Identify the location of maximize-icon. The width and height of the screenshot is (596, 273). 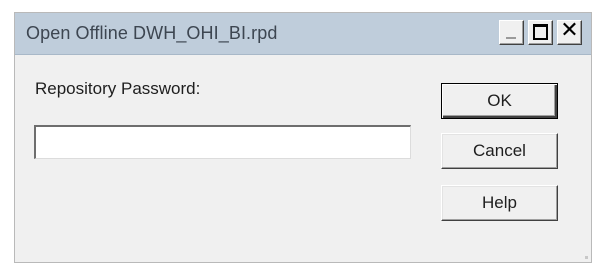
(540, 32).